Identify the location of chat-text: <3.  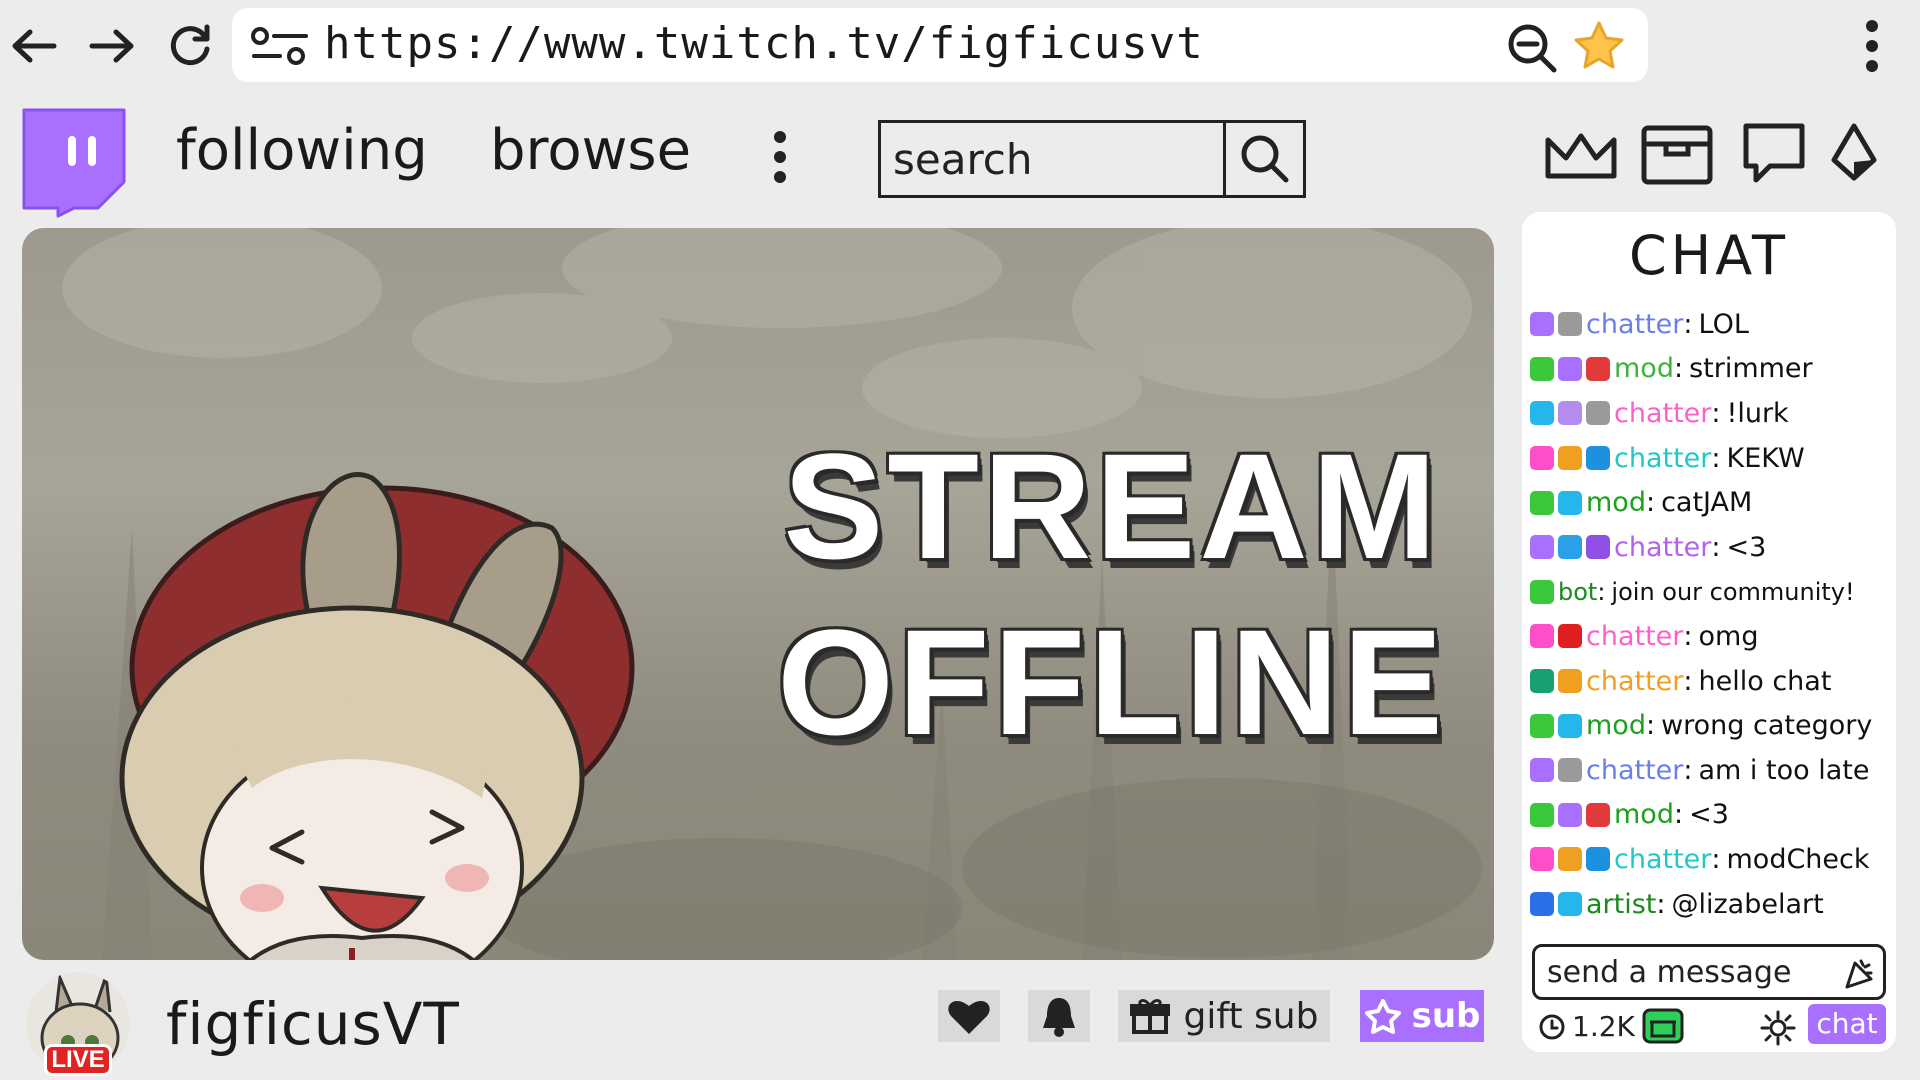
(1709, 815).